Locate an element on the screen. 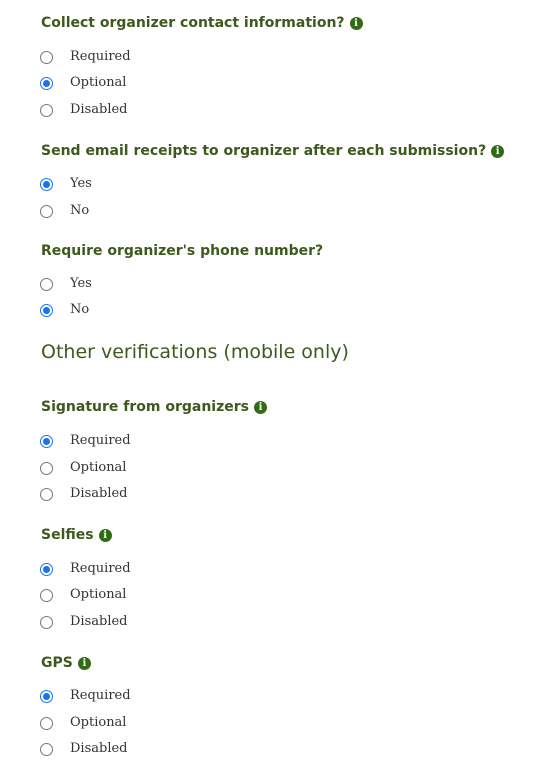 The height and width of the screenshot is (781, 549). radio-gps-optional: Optional is located at coordinates (83, 723).